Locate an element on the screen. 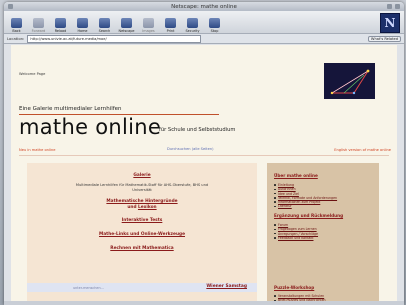 This screenshot has width=406, height=305. back-label: Back is located at coordinates (16, 31).